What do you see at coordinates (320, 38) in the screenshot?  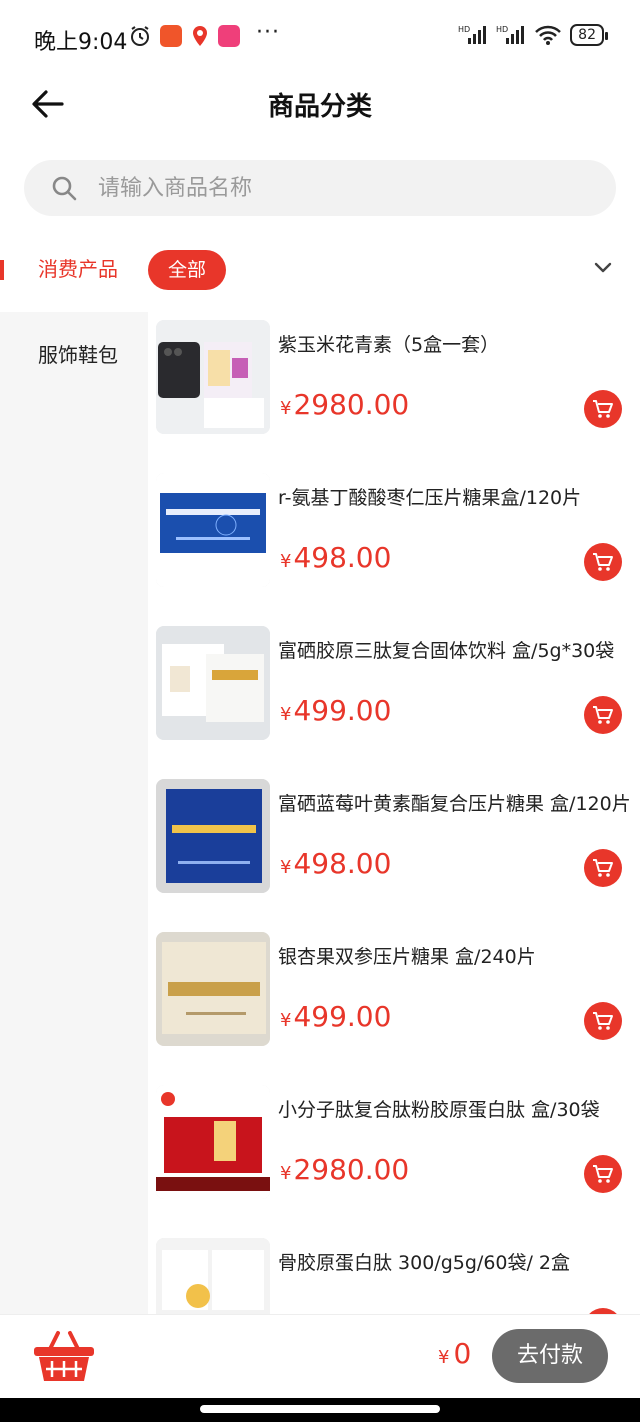 I see `status-bar: 晚上9:04 ··· HD HD 82` at bounding box center [320, 38].